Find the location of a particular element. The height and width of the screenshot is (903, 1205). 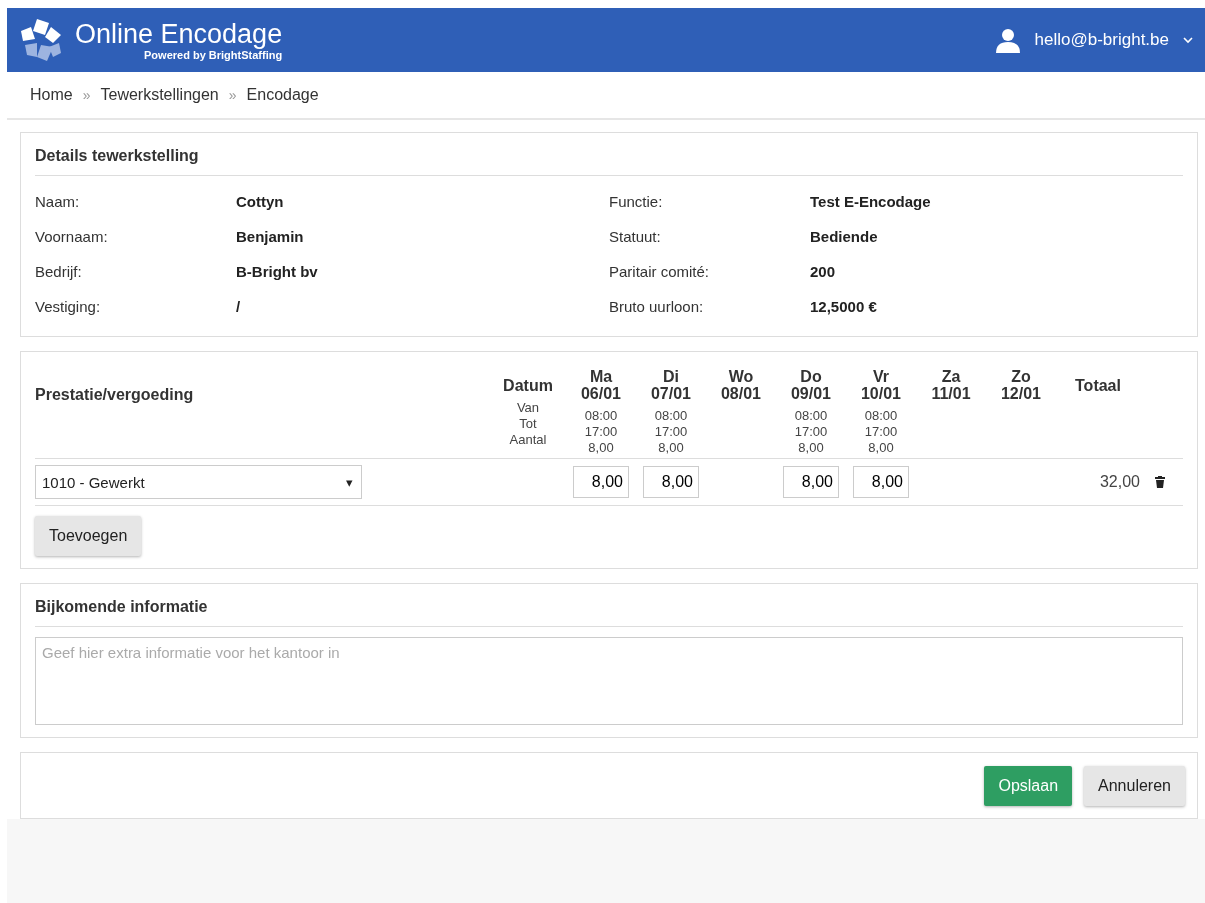

field-value: B-Bright bv is located at coordinates (277, 271).